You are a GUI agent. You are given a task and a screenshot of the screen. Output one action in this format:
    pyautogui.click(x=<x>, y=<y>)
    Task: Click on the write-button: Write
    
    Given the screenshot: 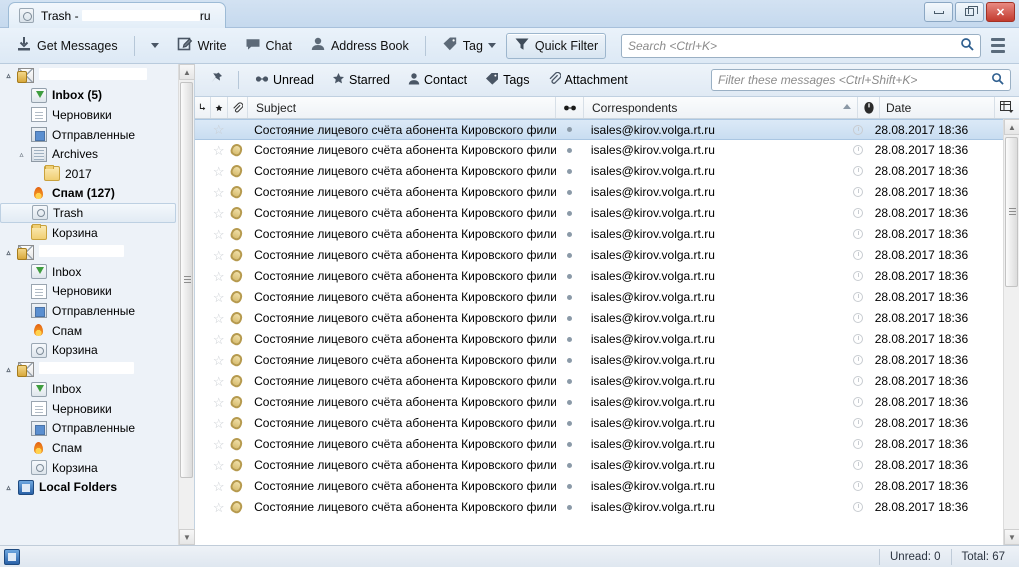 What is the action you would take?
    pyautogui.click(x=202, y=46)
    